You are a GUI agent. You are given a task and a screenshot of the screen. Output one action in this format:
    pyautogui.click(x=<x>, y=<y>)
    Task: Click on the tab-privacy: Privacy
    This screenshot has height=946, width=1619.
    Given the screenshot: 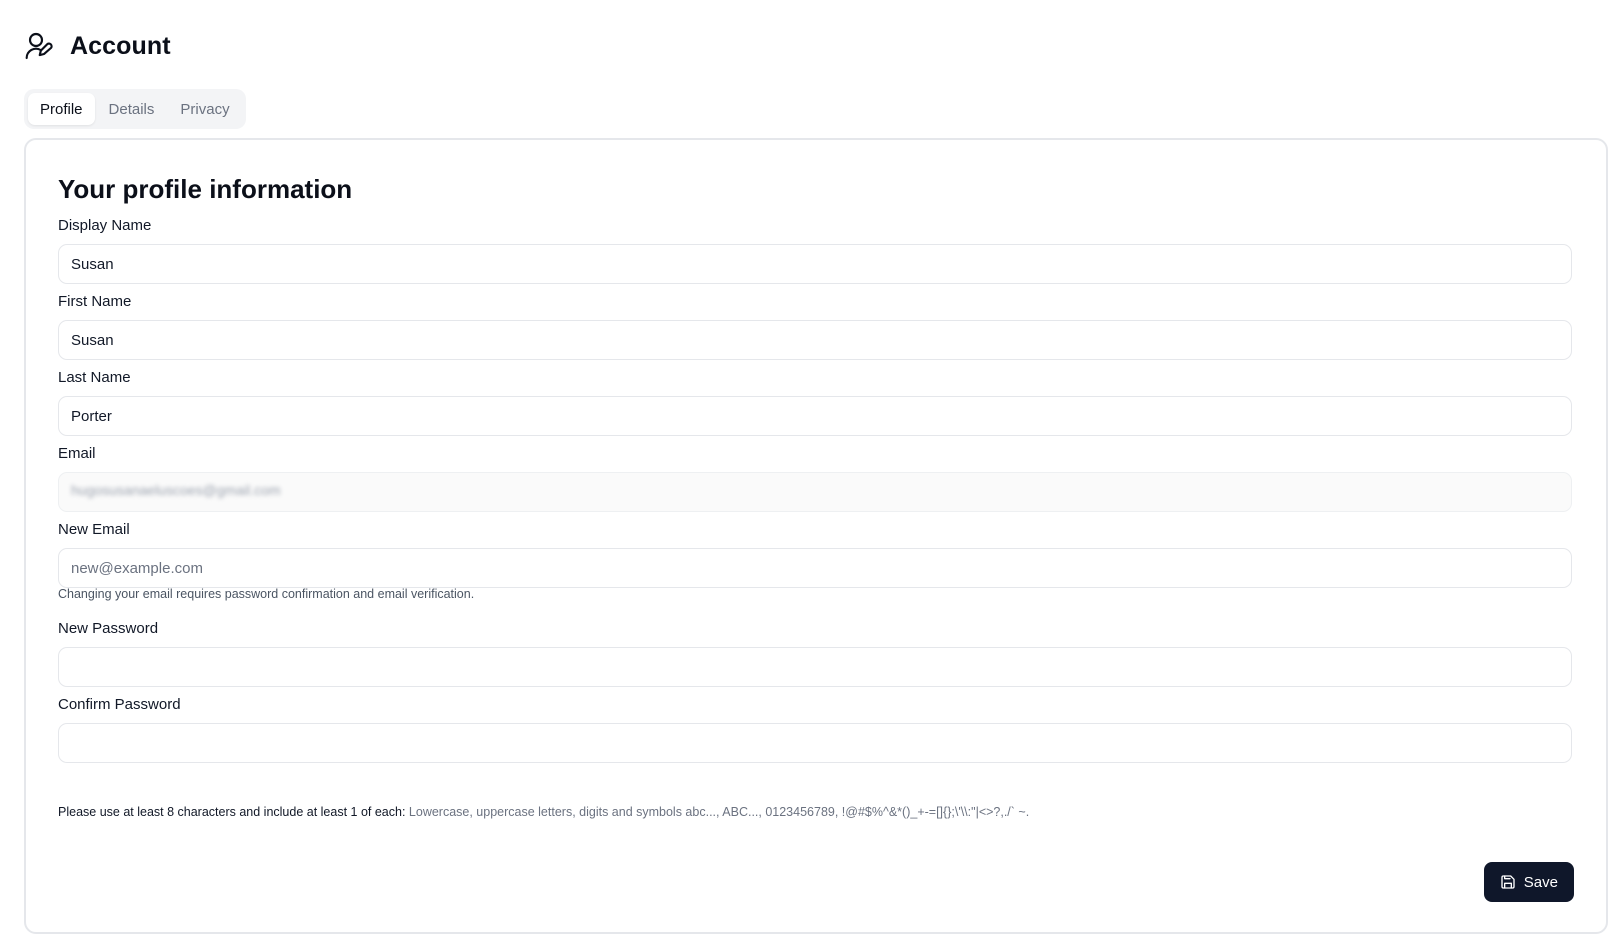 What is the action you would take?
    pyautogui.click(x=204, y=109)
    